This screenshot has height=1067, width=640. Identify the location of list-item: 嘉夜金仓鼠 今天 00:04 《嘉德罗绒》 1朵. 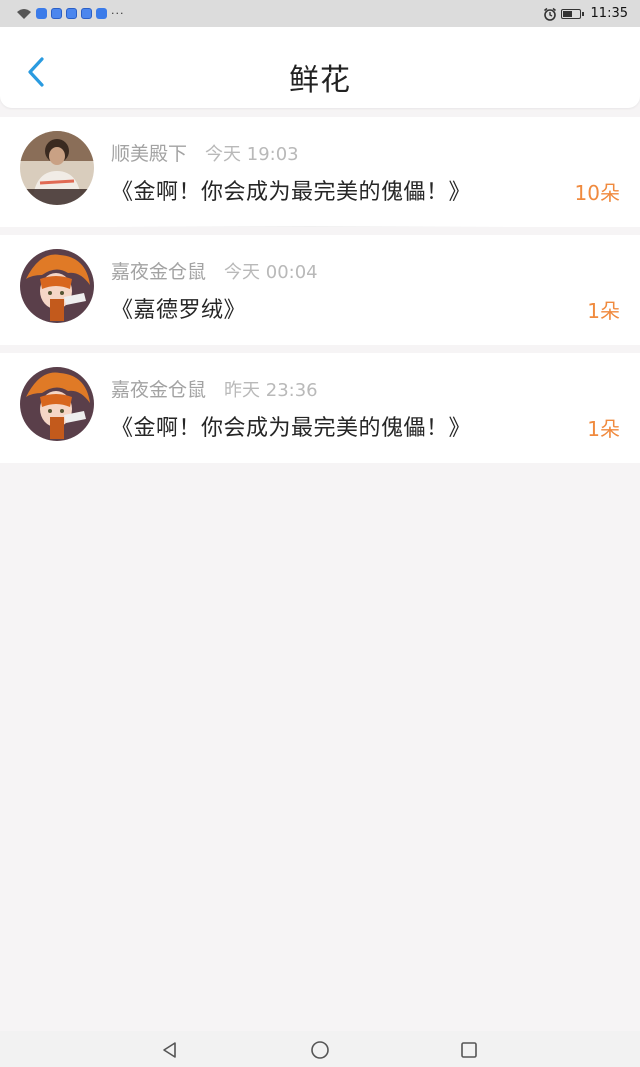
(320, 290).